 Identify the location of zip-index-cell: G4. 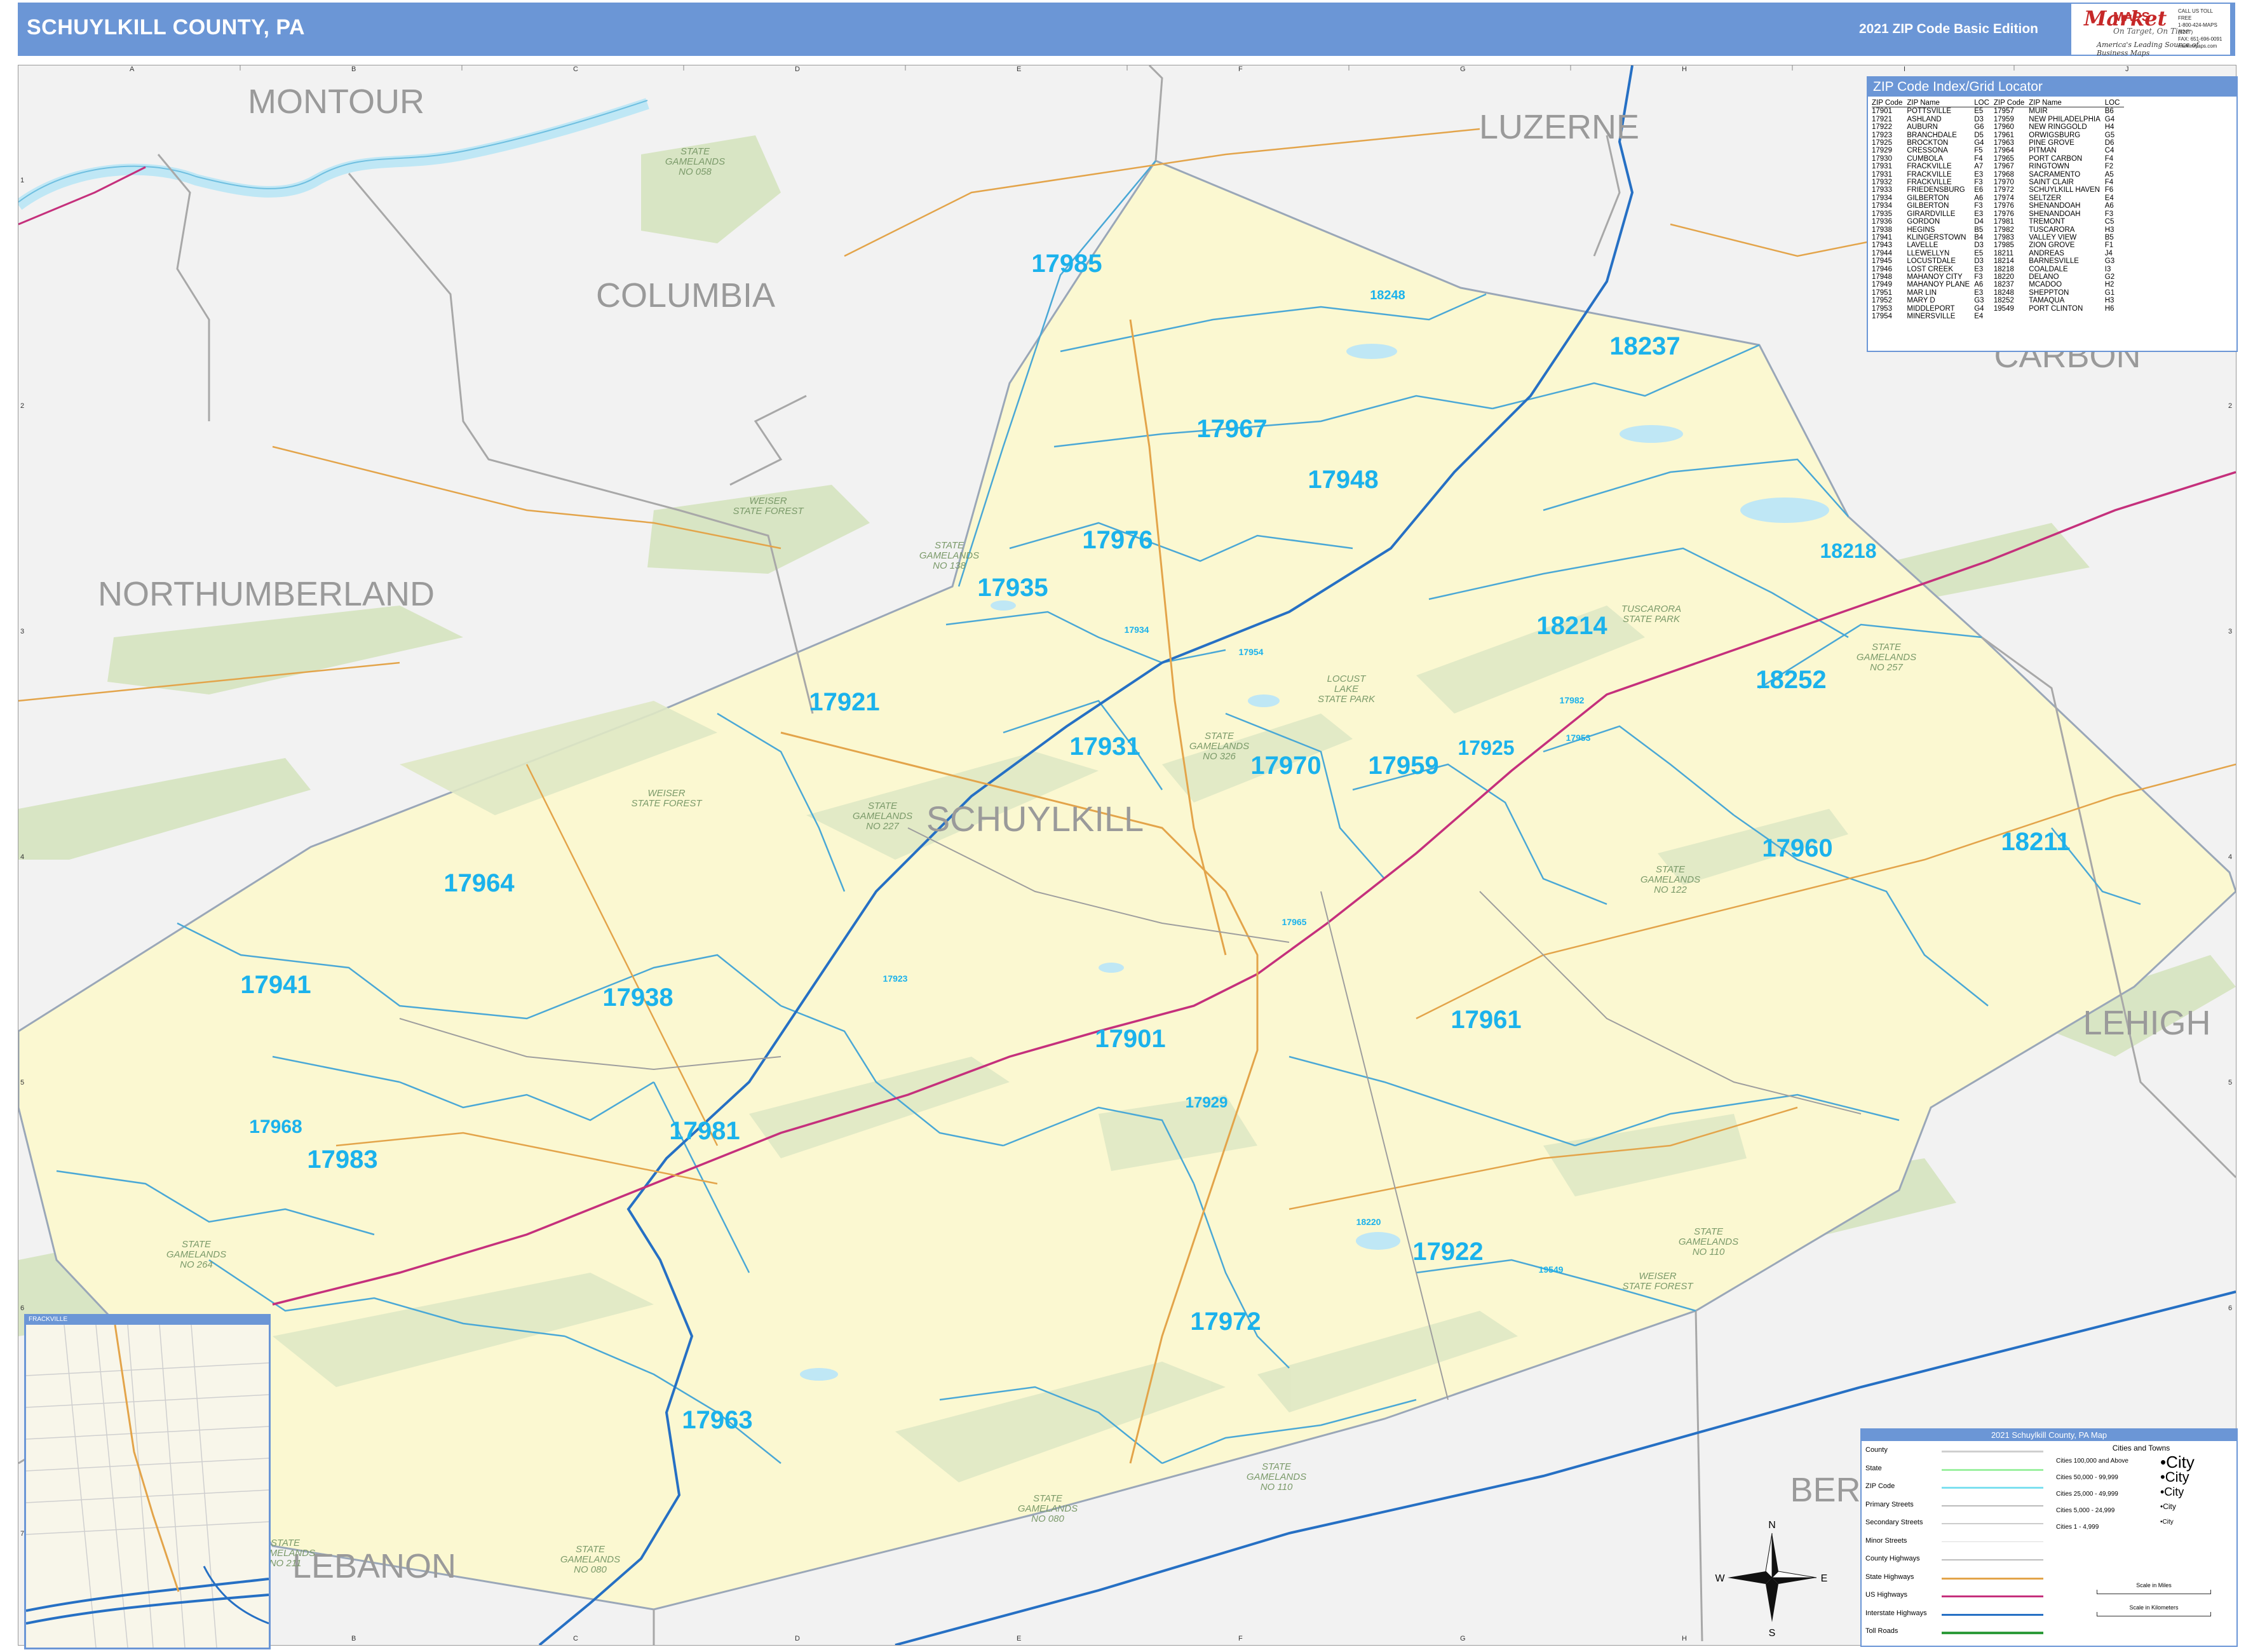
(2109, 119).